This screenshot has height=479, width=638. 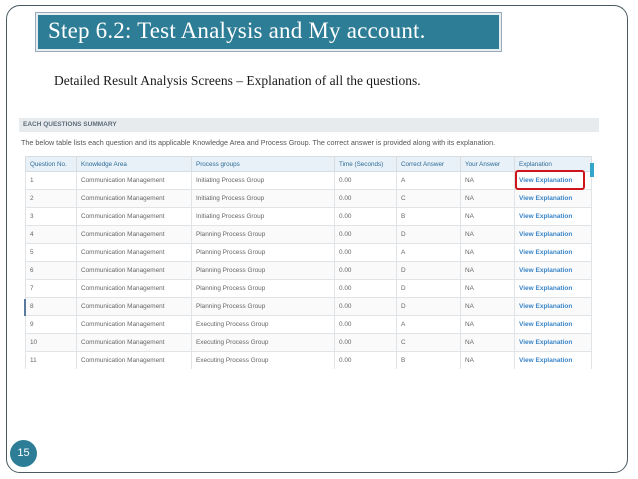 What do you see at coordinates (428, 164) in the screenshot?
I see `column-header: Correct Answer` at bounding box center [428, 164].